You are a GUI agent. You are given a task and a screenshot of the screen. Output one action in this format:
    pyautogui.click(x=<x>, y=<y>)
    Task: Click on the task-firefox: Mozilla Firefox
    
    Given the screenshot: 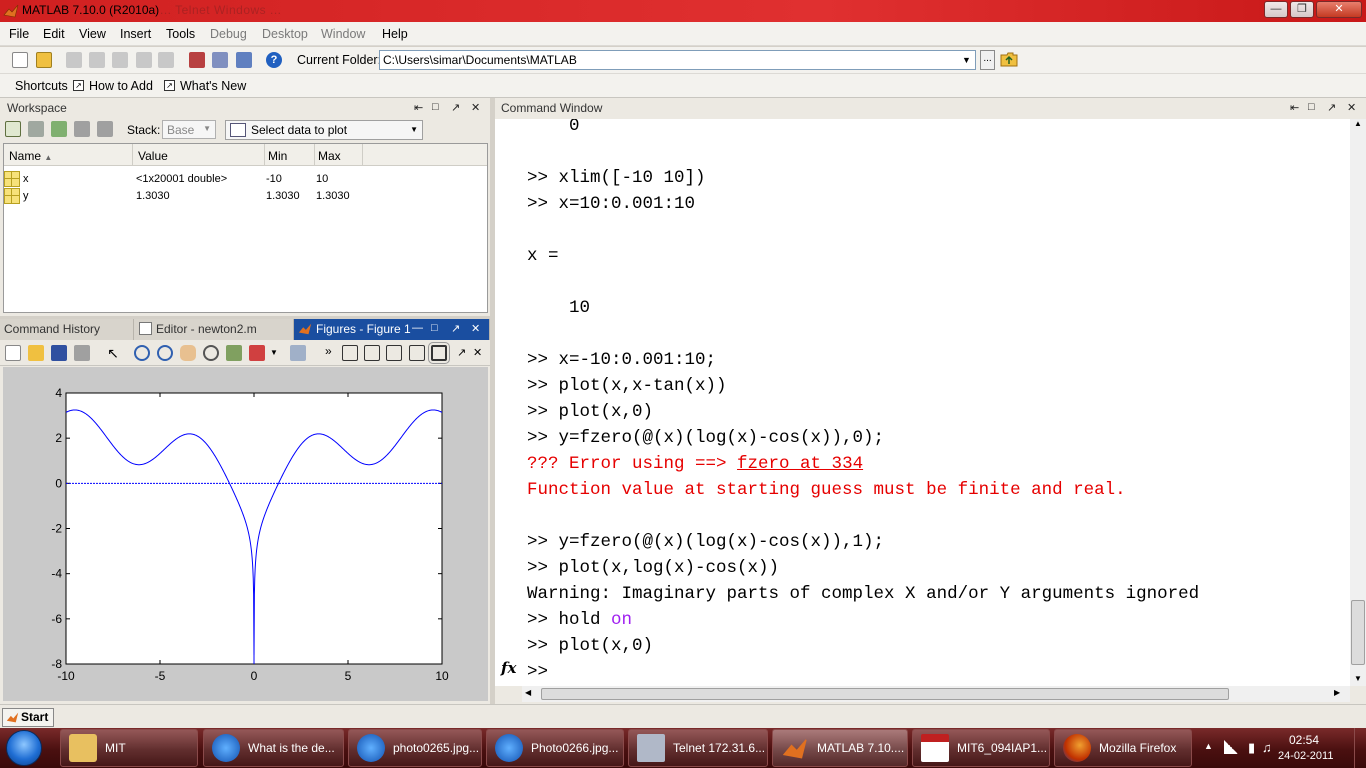 What is the action you would take?
    pyautogui.click(x=1123, y=748)
    